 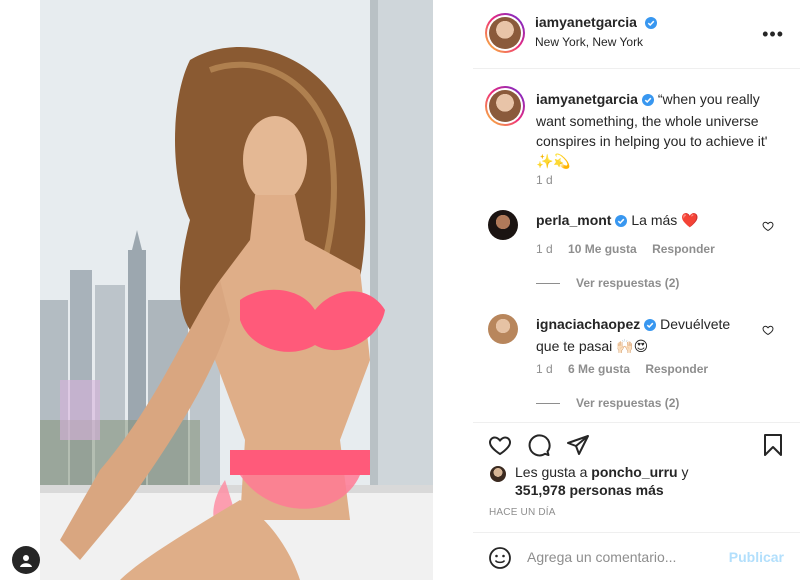 What do you see at coordinates (544, 180) in the screenshot?
I see `caption-time: 1 d` at bounding box center [544, 180].